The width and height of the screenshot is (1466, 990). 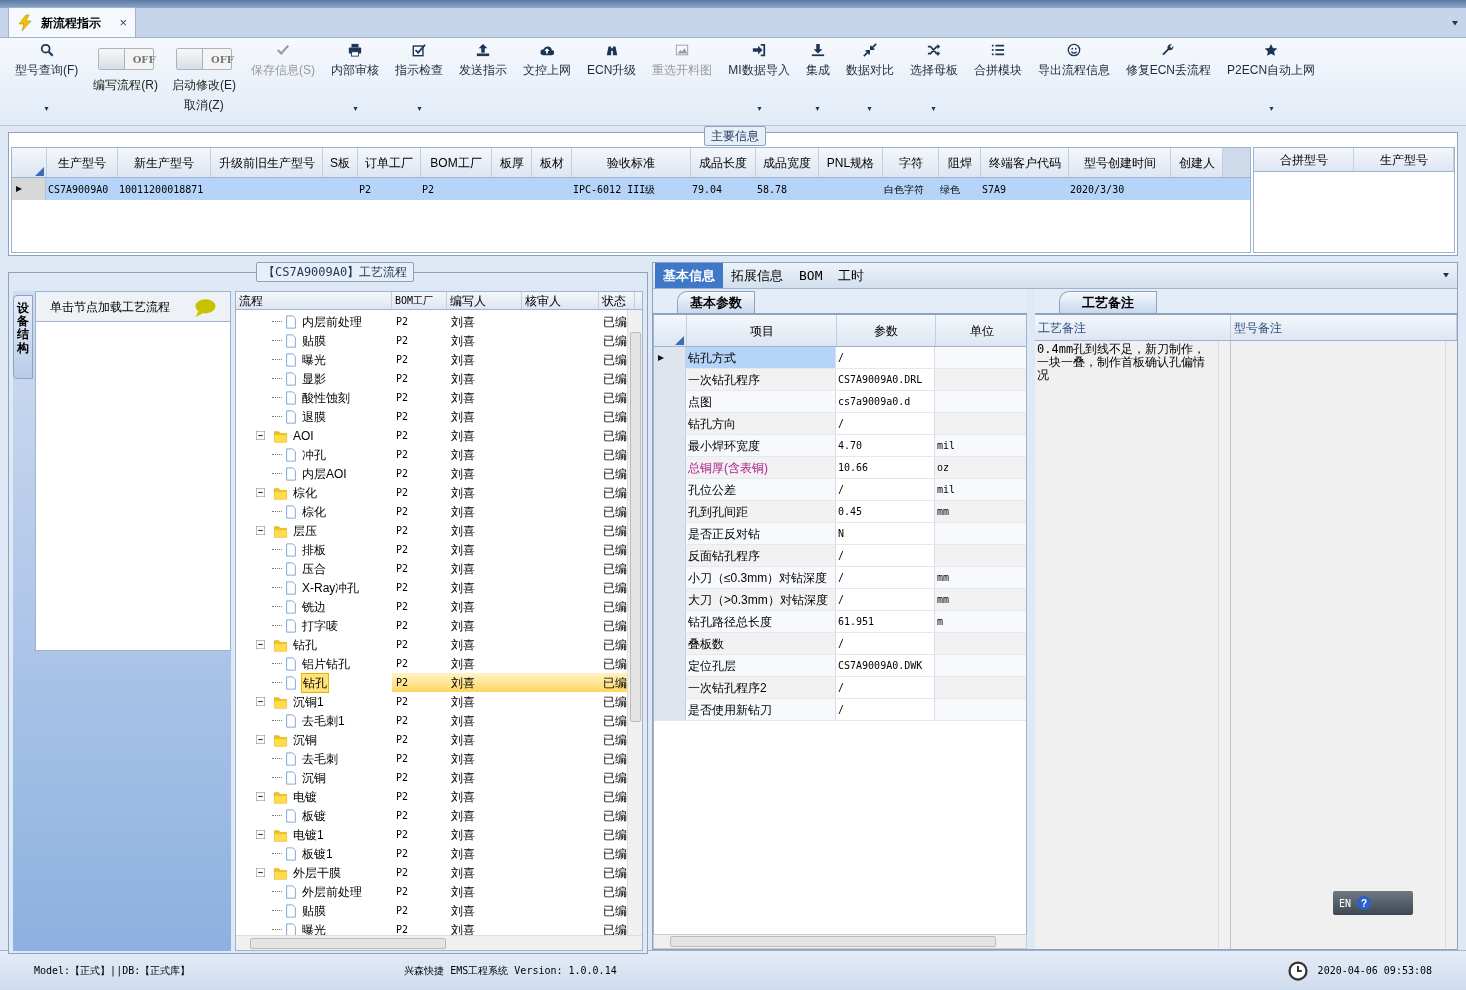 What do you see at coordinates (317, 853) in the screenshot?
I see `tree-node-label: 板镀1` at bounding box center [317, 853].